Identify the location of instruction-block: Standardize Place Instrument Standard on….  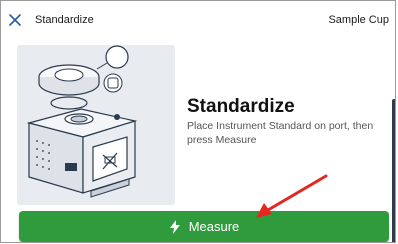
(285, 121).